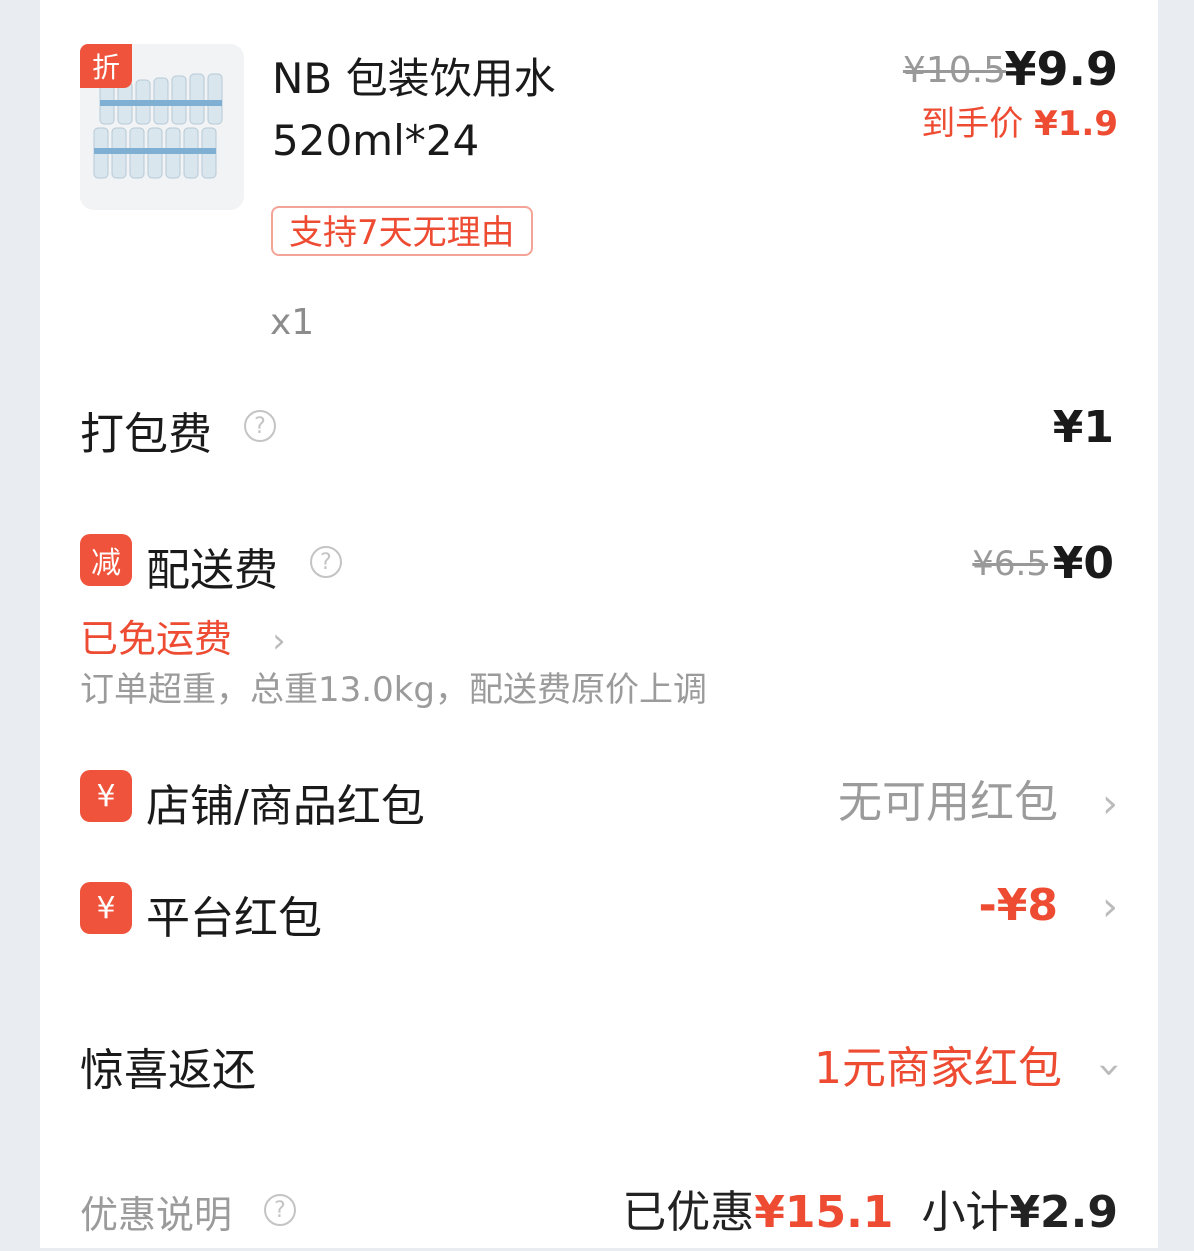  What do you see at coordinates (146, 434) in the screenshot?
I see `packing-fee-label: 打包费` at bounding box center [146, 434].